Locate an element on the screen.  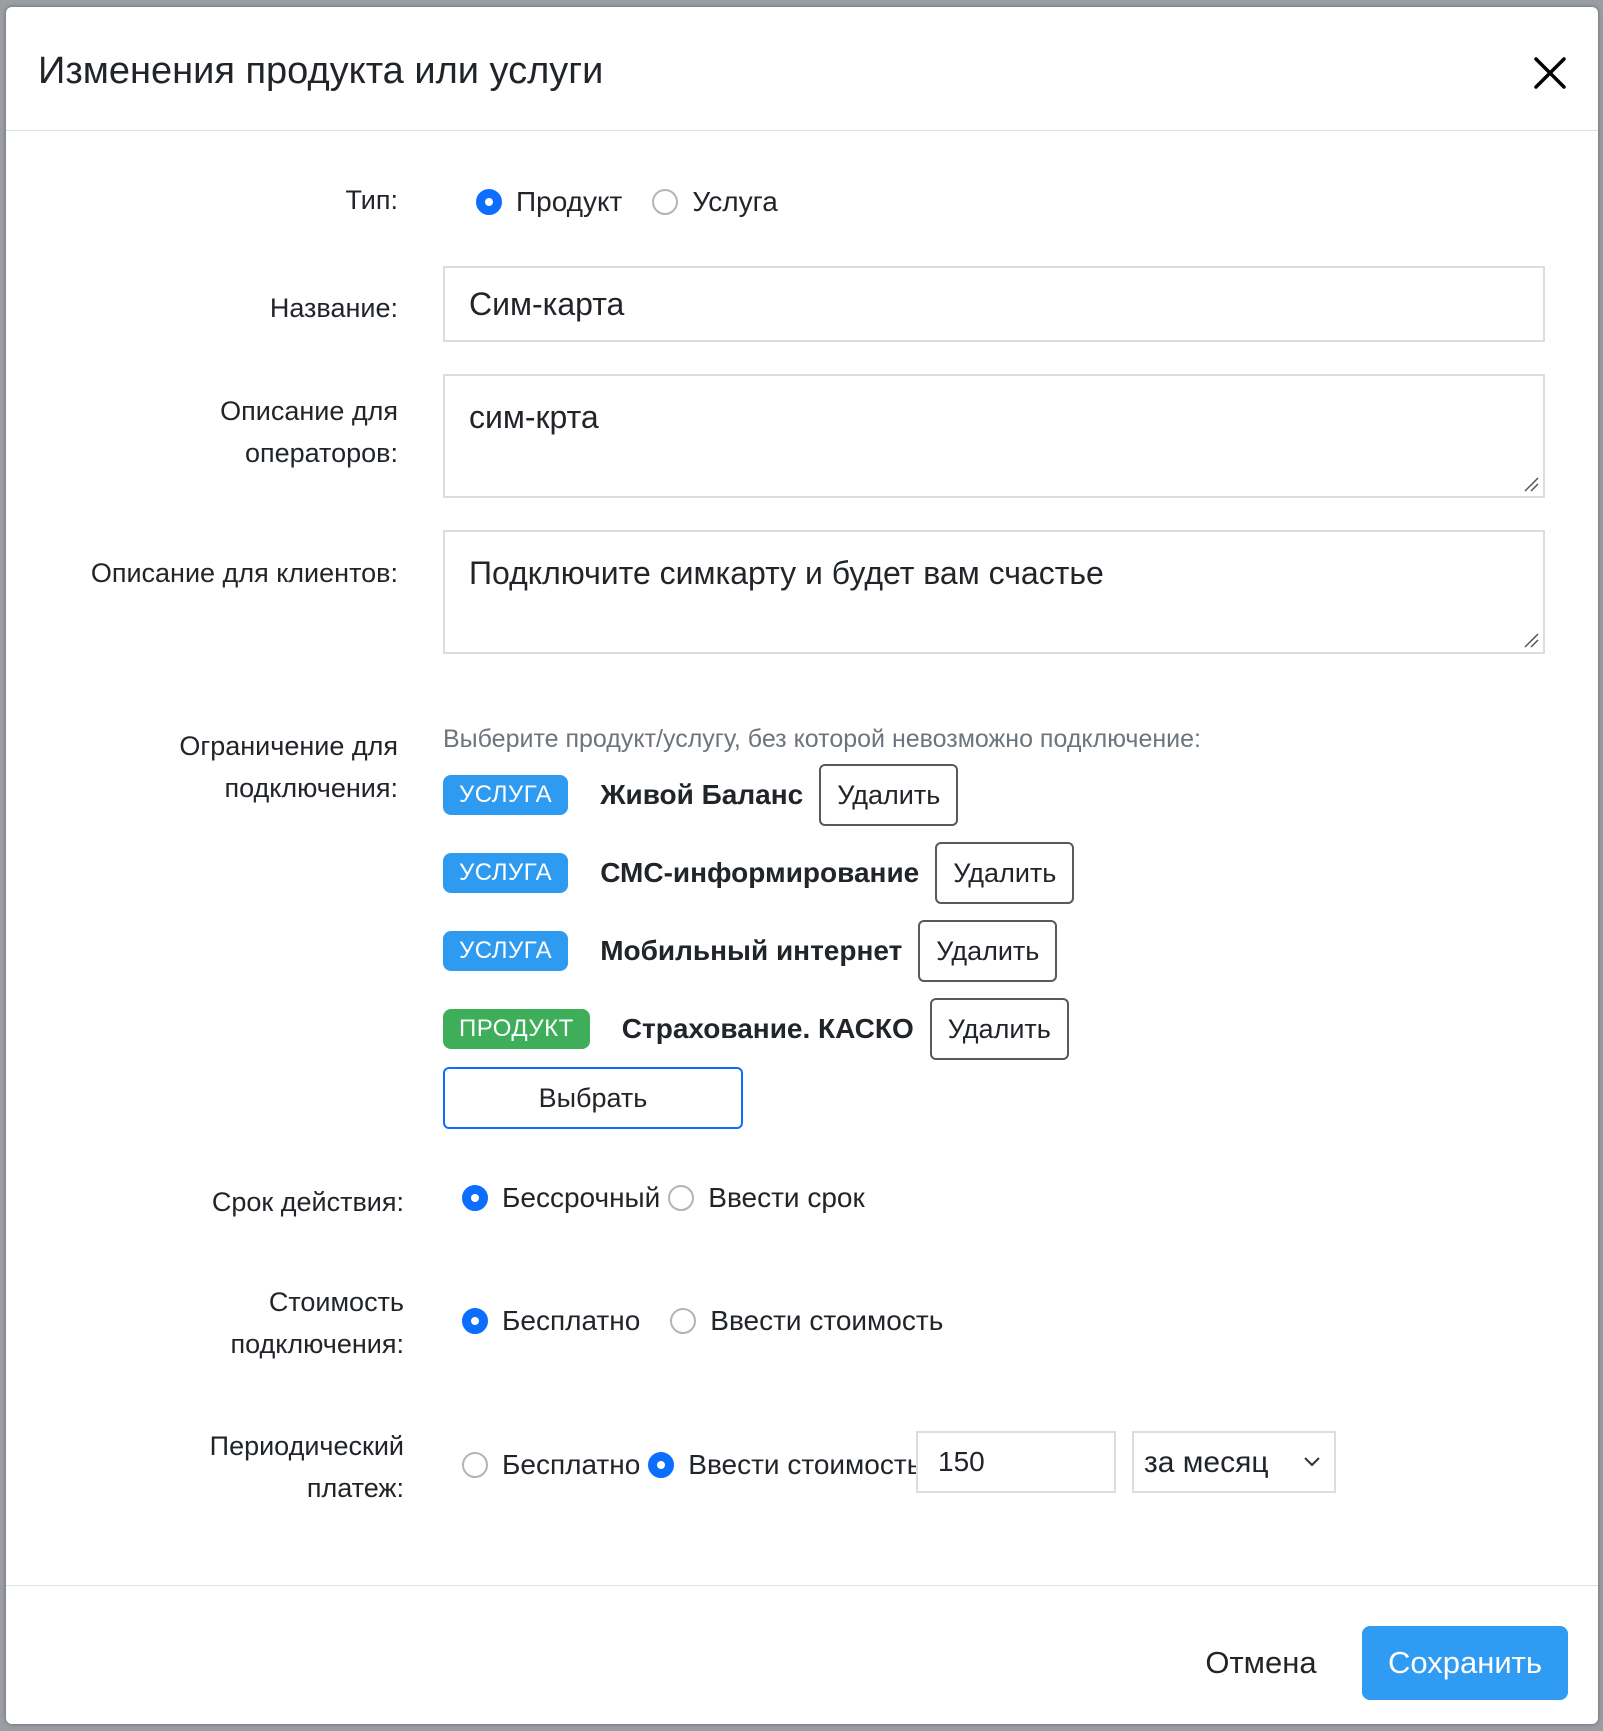
periodic-payment-label-line1: Периодический is located at coordinates (306, 1446).